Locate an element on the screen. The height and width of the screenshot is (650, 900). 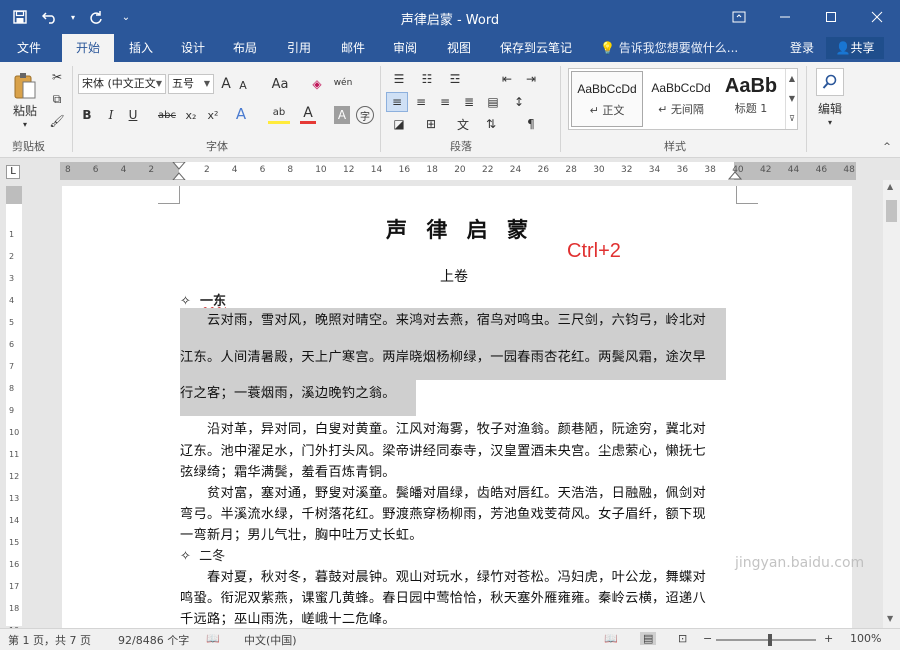
subscript-button: x₂ is located at coordinates (191, 115).